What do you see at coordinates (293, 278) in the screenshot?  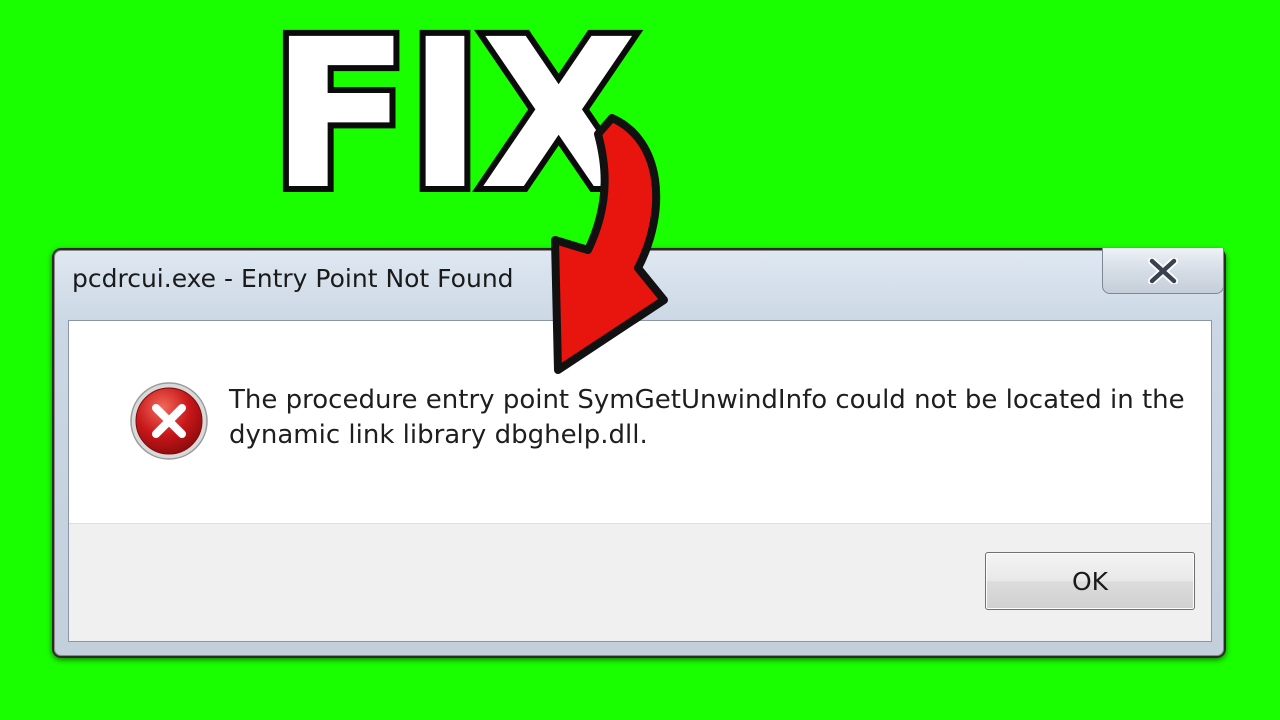 I see `dialog-title: pcdrcui.exe - Entry Point Not Found` at bounding box center [293, 278].